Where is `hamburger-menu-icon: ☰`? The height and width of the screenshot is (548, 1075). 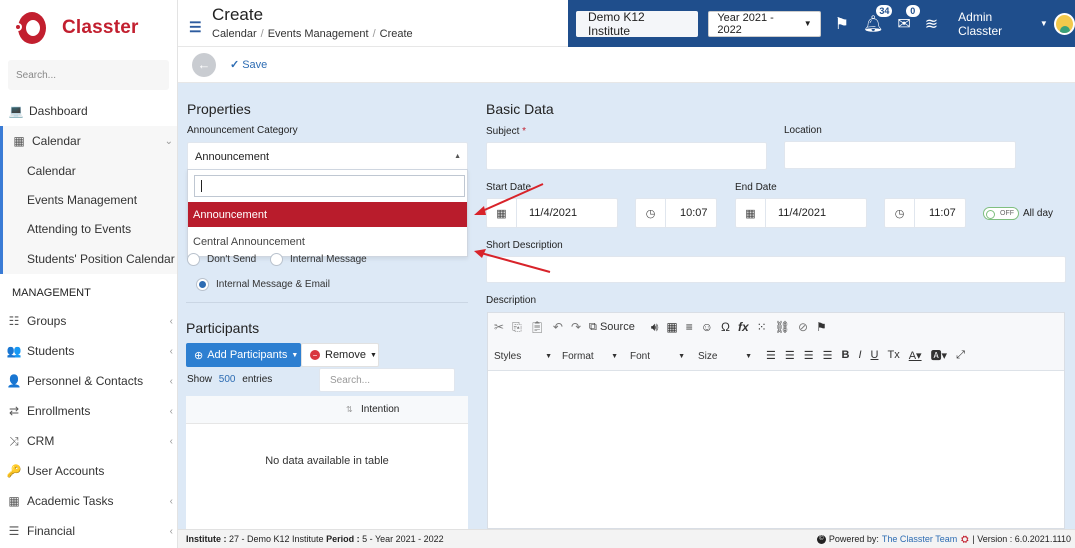
hamburger-menu-icon: ☰ is located at coordinates (195, 27).